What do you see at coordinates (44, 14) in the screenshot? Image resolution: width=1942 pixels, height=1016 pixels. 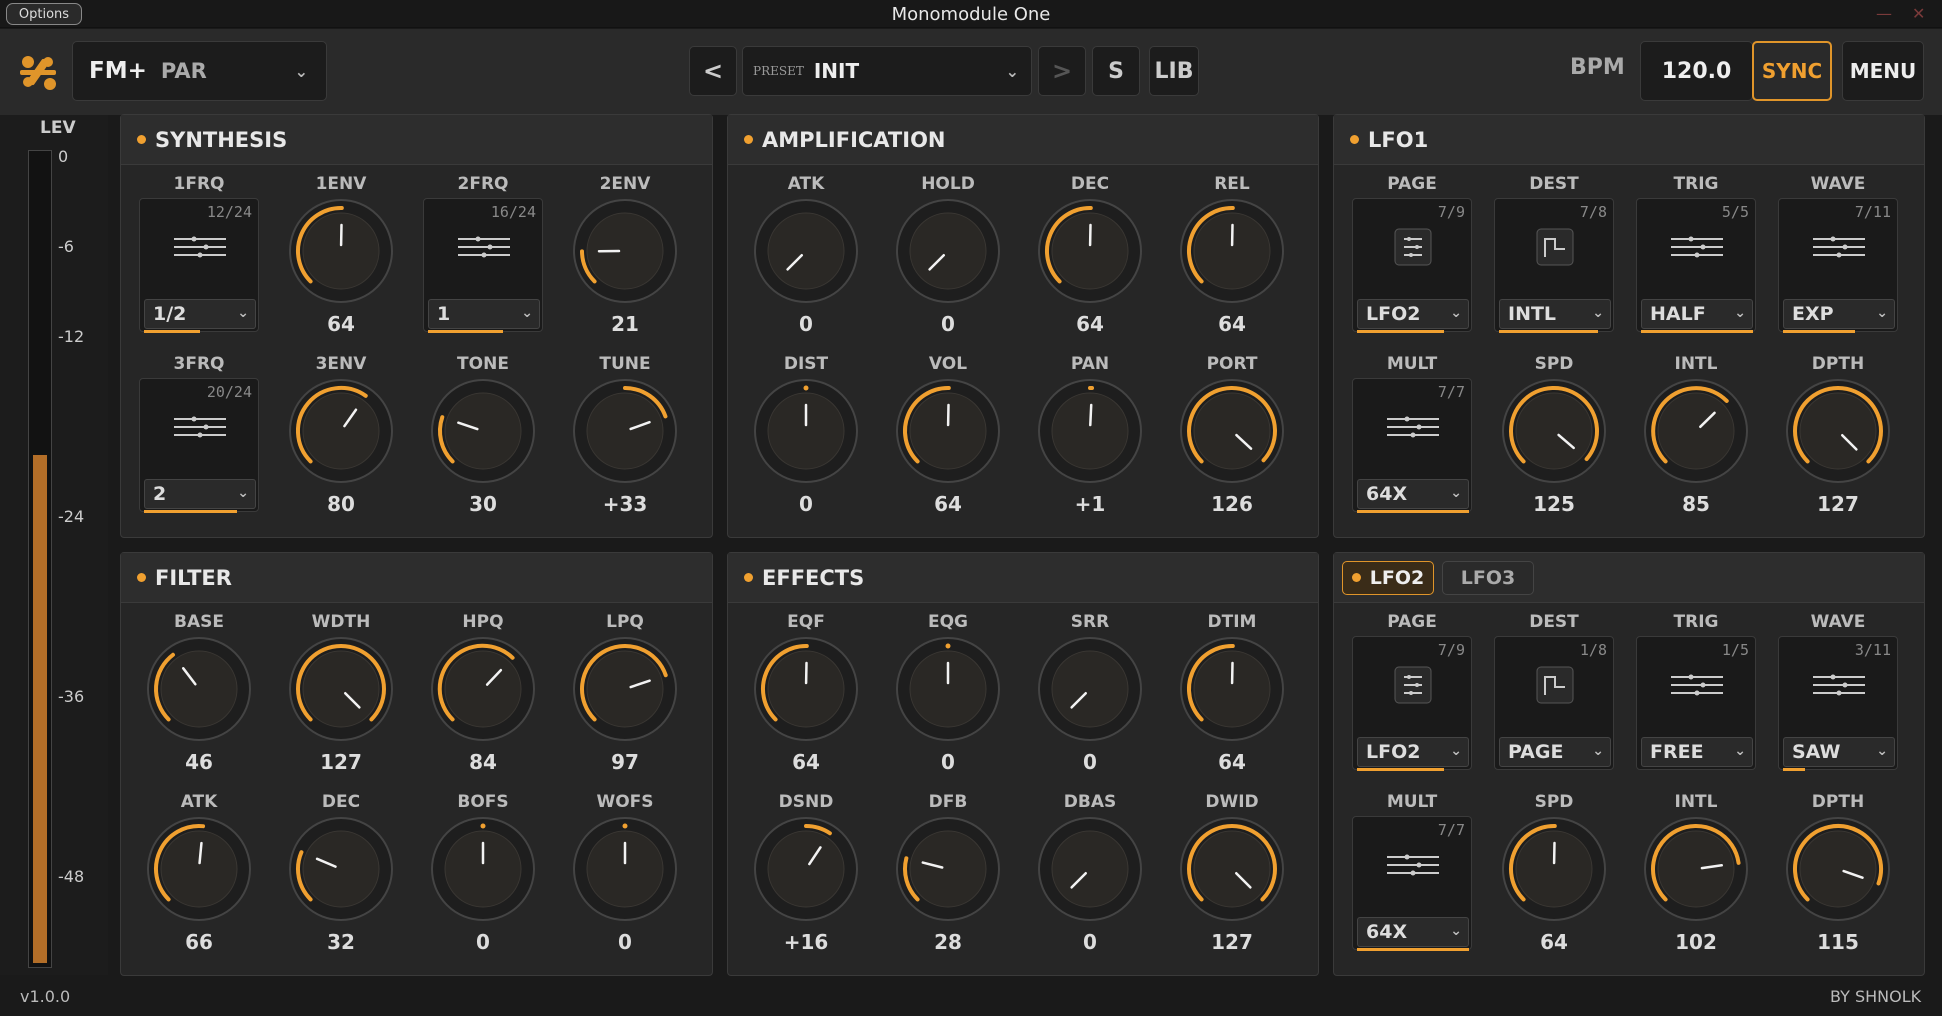 I see `options-button: Options` at bounding box center [44, 14].